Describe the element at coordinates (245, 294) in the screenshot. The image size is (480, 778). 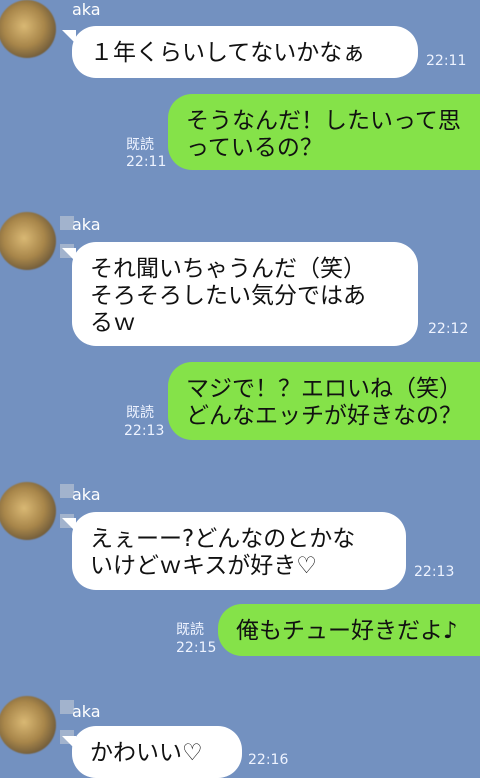
I see `message-bubble-incoming: それ聞いちゃうんだ（笑） そろそろしたい気分ではあ るｗ` at that location.